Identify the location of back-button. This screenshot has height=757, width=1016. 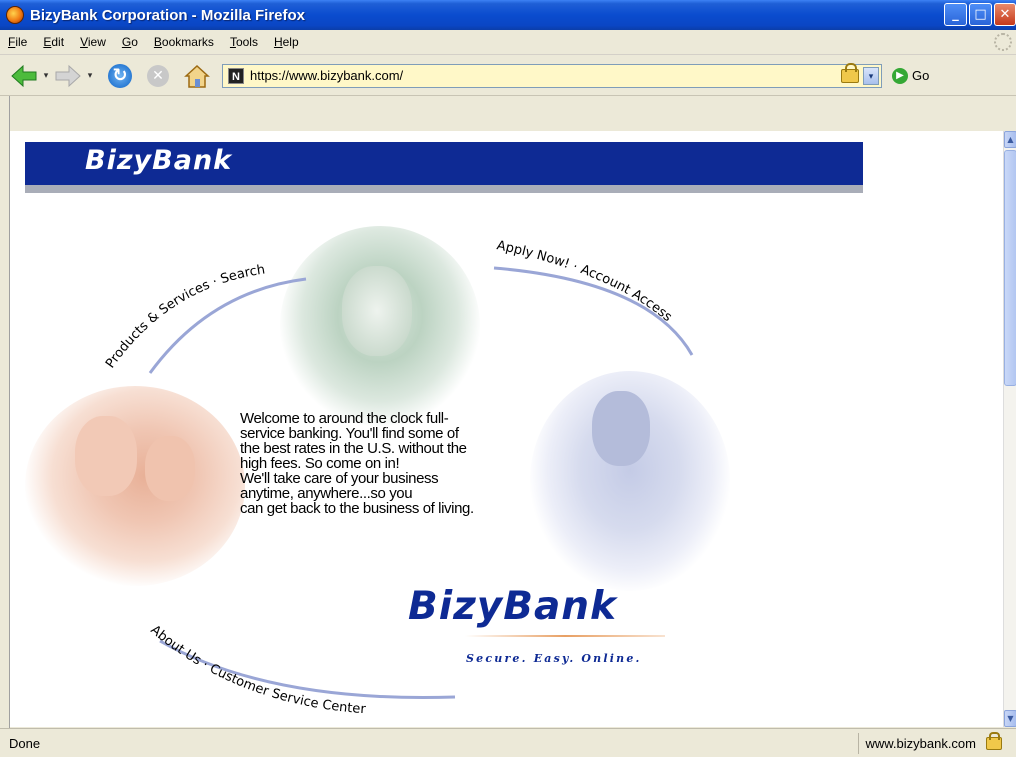
(24, 76).